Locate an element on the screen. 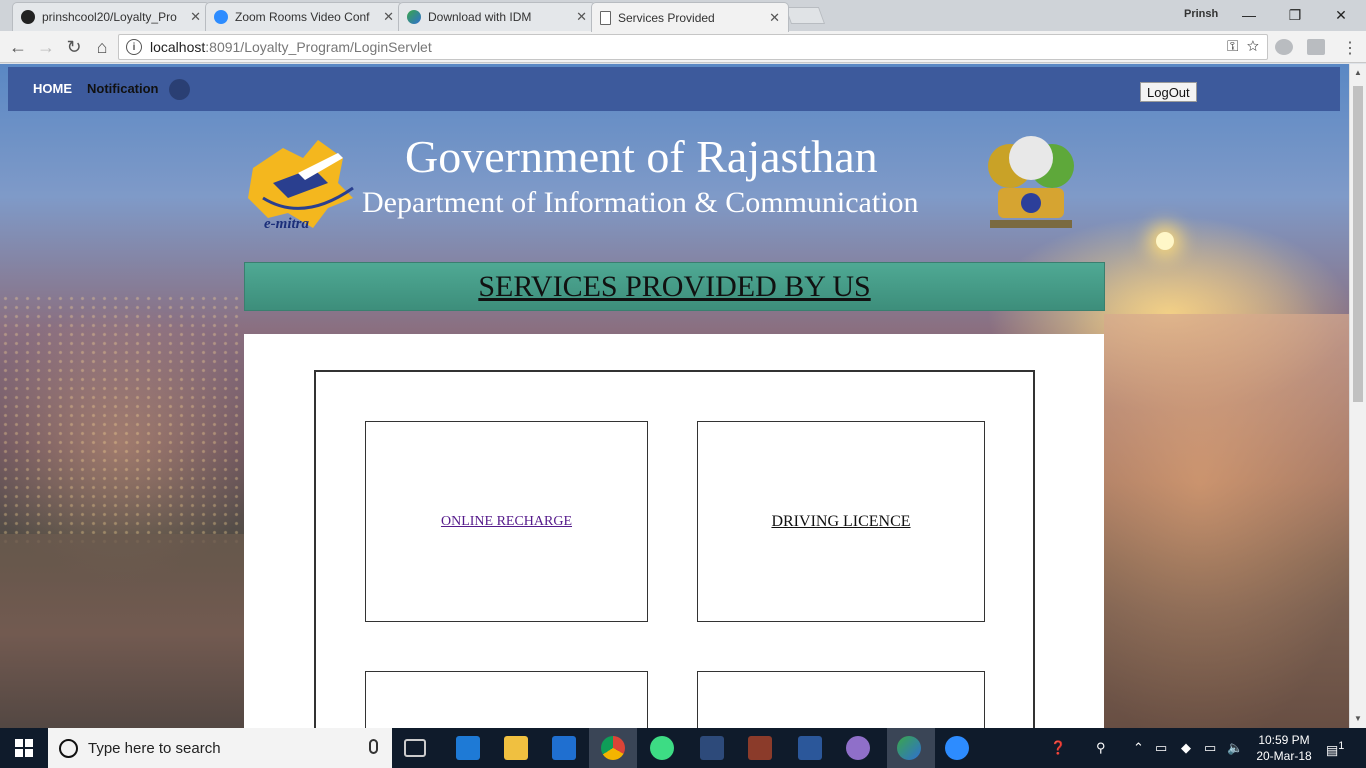  microphone-icon is located at coordinates (373, 746).